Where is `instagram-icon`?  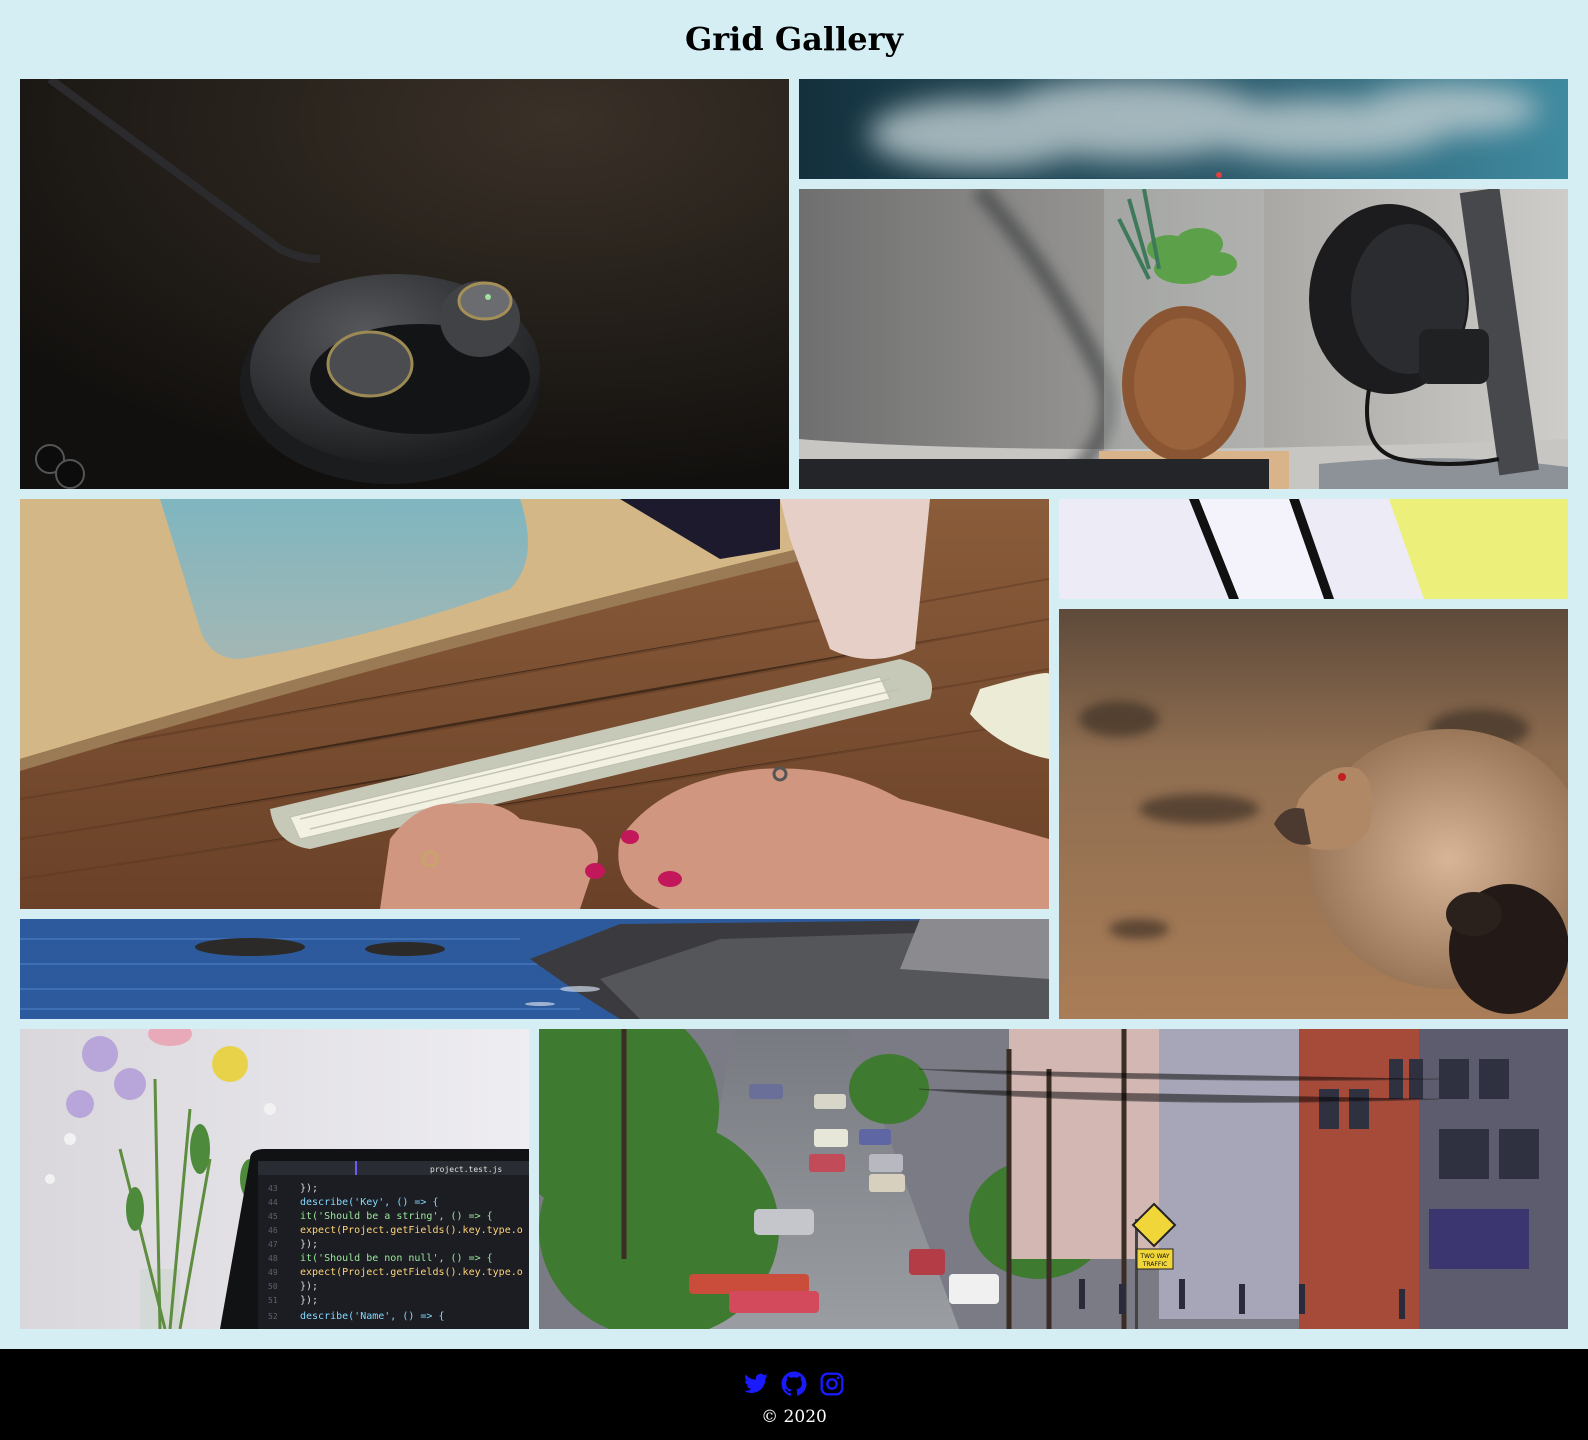
instagram-icon is located at coordinates (832, 1384).